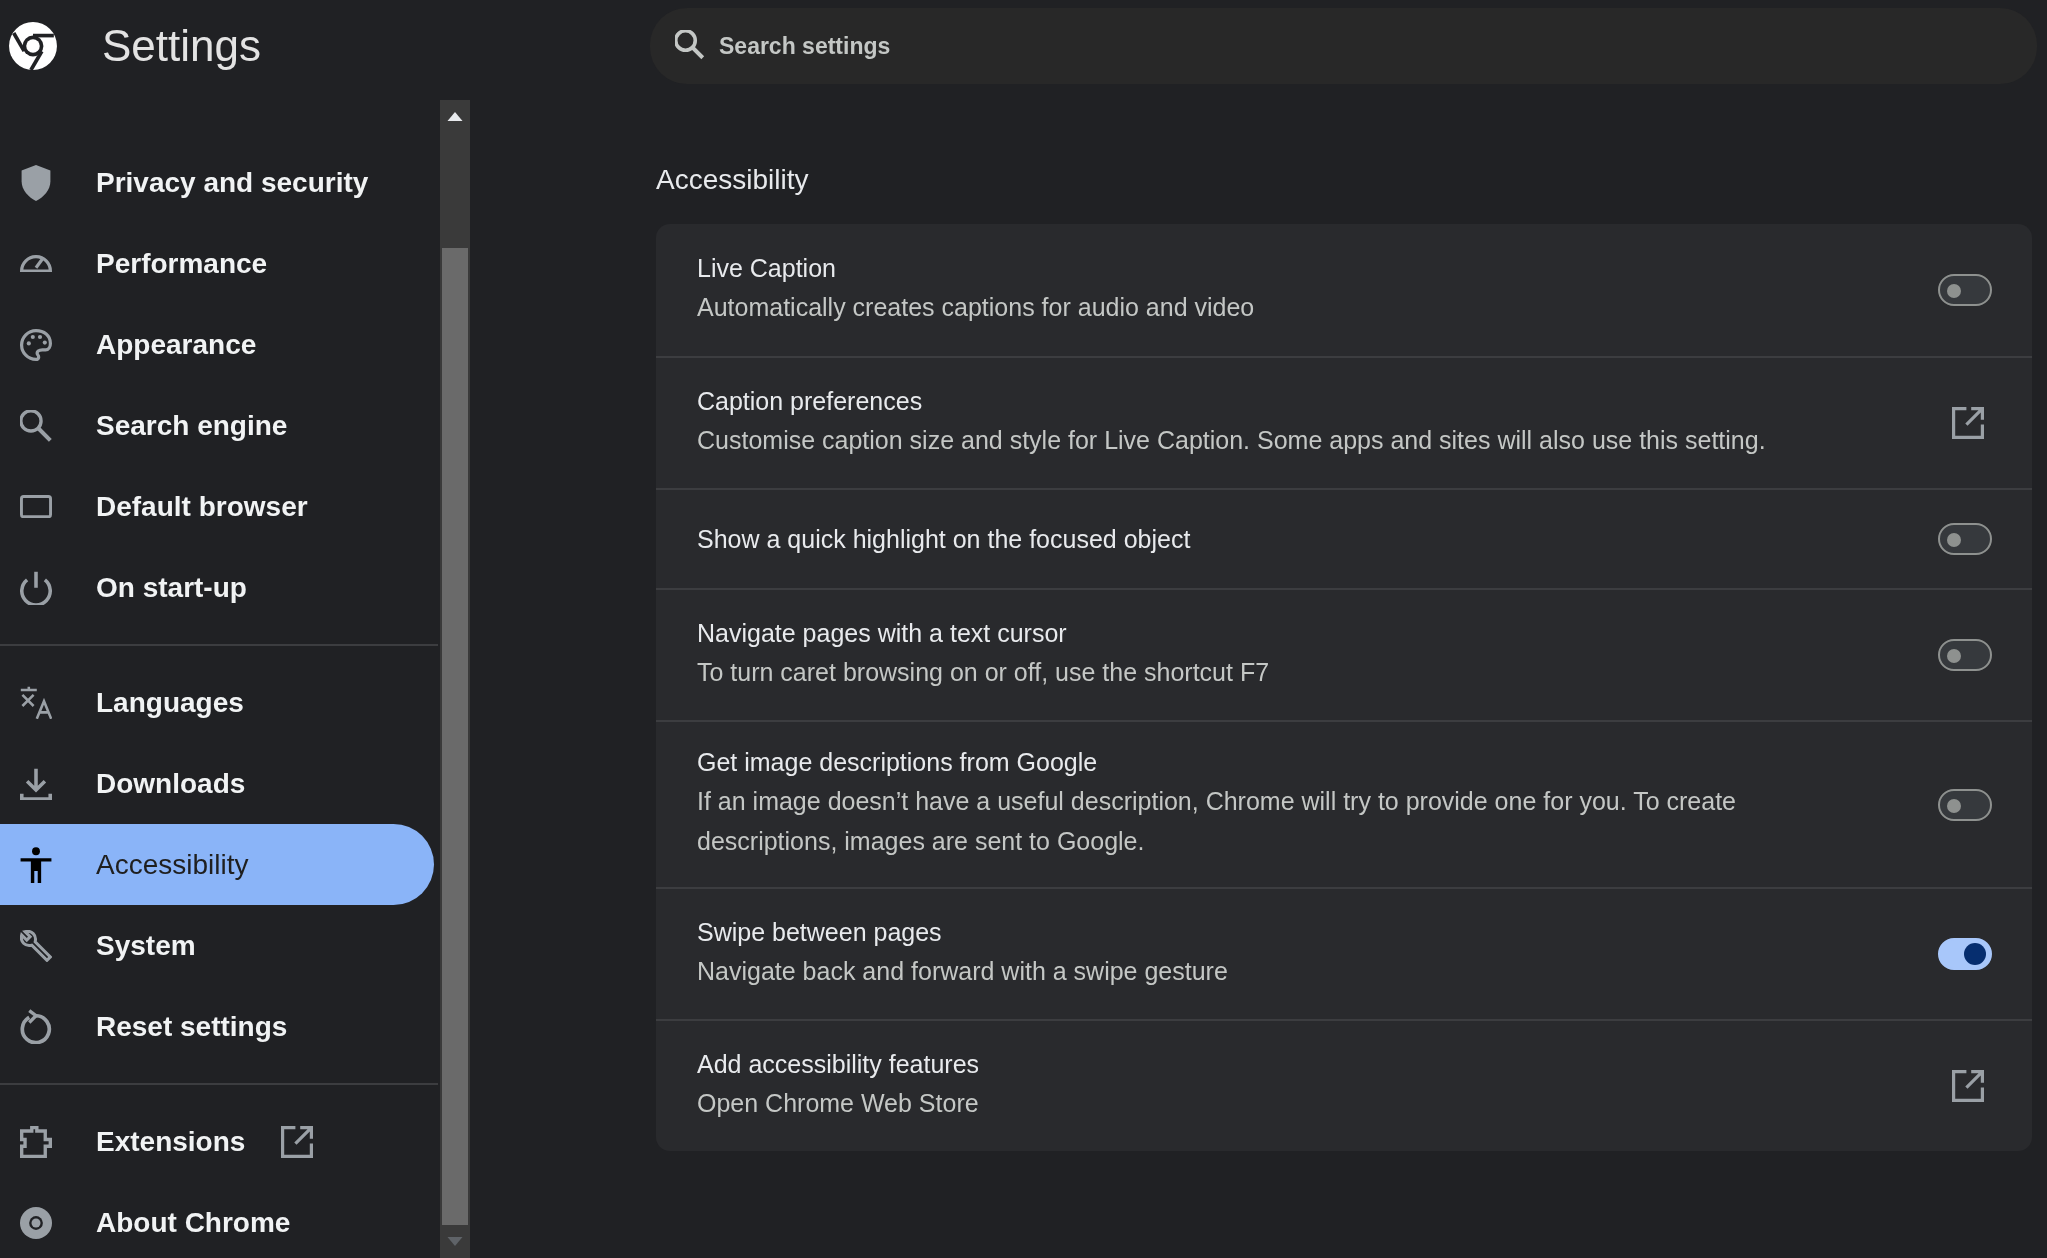 The height and width of the screenshot is (1258, 2047). What do you see at coordinates (838, 1103) in the screenshot?
I see `setting-description: Open Chrome Web Store` at bounding box center [838, 1103].